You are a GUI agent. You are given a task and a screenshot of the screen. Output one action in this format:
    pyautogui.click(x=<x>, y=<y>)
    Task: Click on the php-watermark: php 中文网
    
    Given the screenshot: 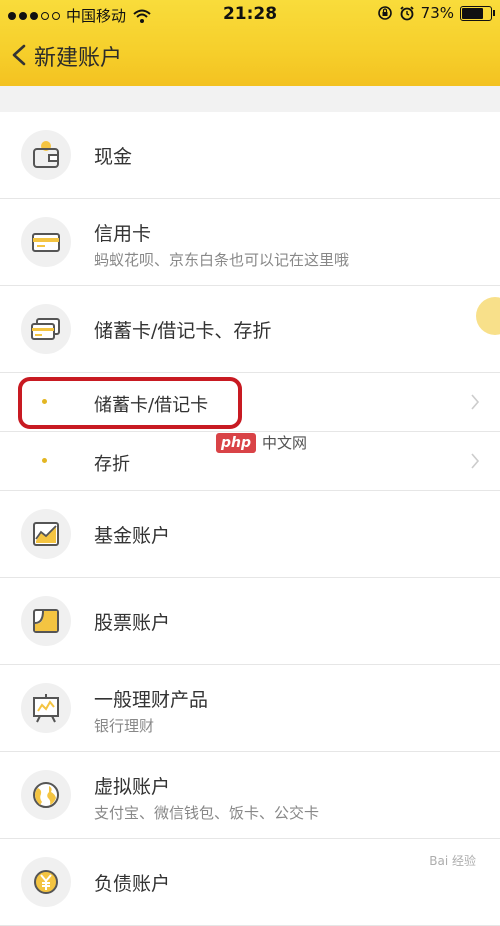 What is the action you would take?
    pyautogui.click(x=261, y=442)
    